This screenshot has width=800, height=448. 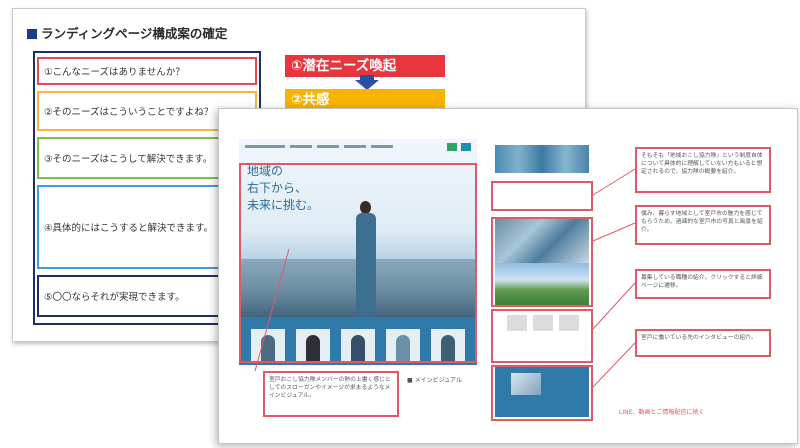 I want to click on structure-item-label: ②そのニーズはこういうことですよね？, so click(x=129, y=112).